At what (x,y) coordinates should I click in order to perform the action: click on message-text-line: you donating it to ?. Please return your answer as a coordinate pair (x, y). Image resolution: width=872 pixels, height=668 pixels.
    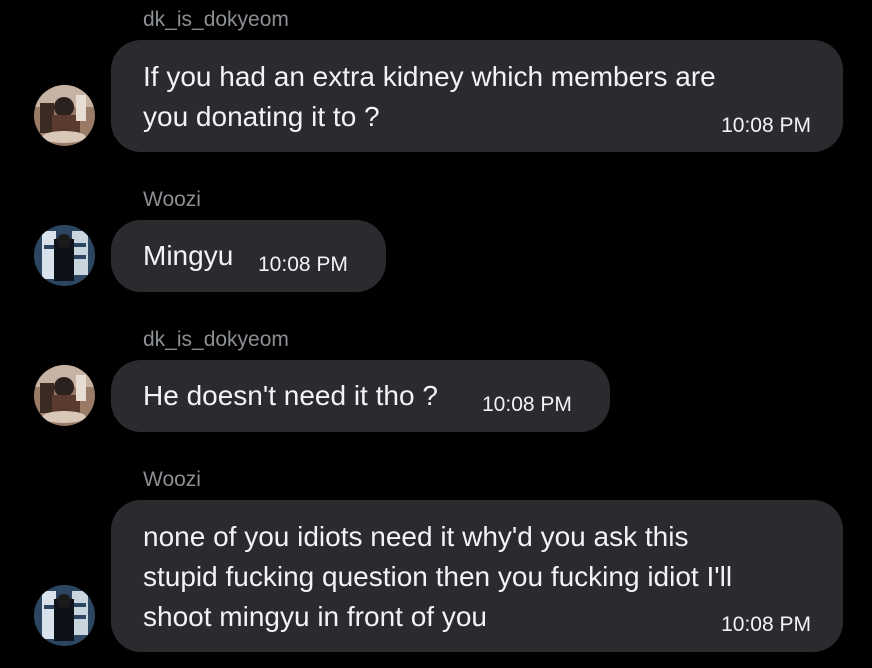
    Looking at the image, I should click on (261, 116).